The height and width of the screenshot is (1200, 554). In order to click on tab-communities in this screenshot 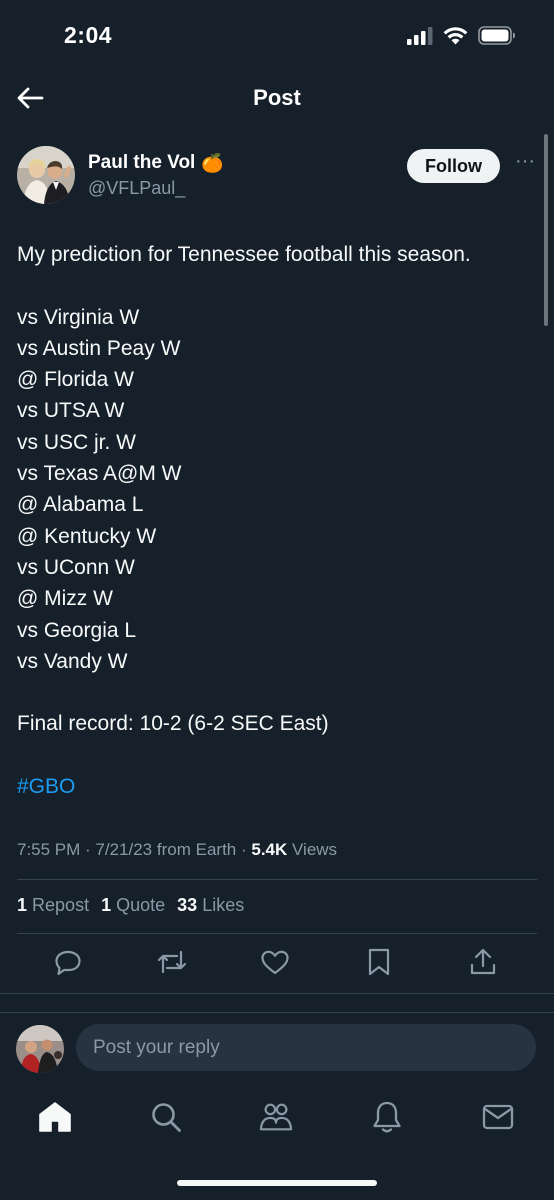, I will do `click(276, 1117)`.